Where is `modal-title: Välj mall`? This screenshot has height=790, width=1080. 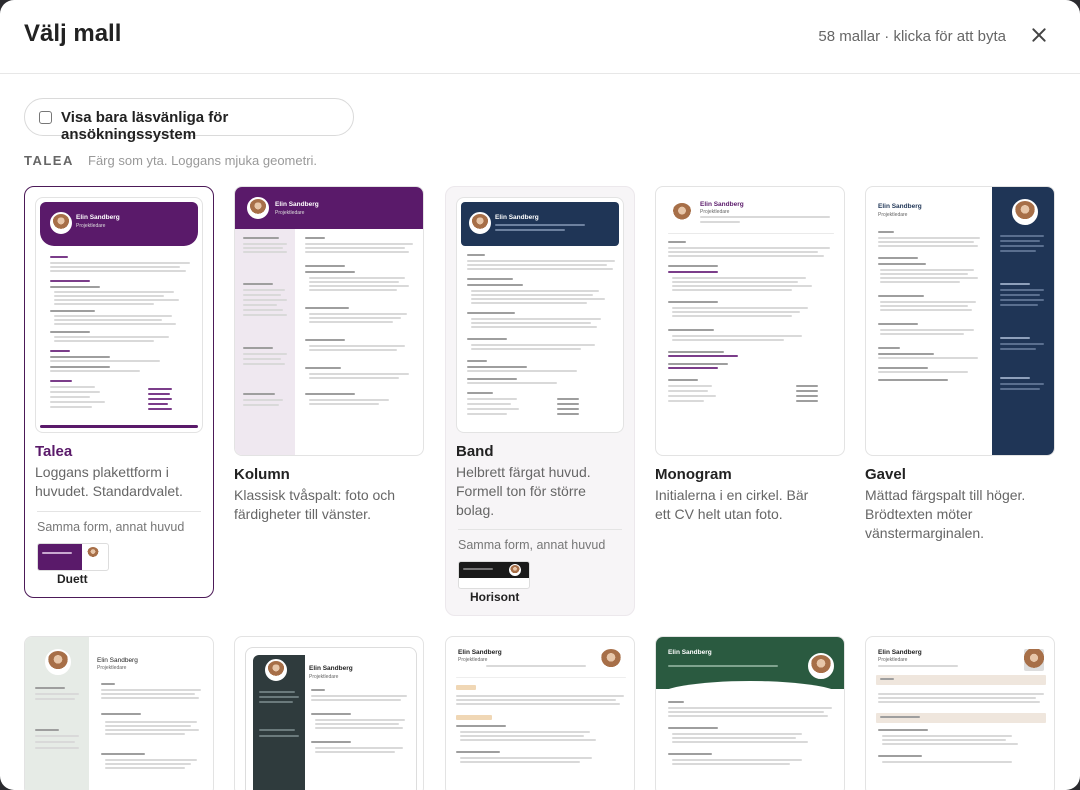
modal-title: Välj mall is located at coordinates (73, 33).